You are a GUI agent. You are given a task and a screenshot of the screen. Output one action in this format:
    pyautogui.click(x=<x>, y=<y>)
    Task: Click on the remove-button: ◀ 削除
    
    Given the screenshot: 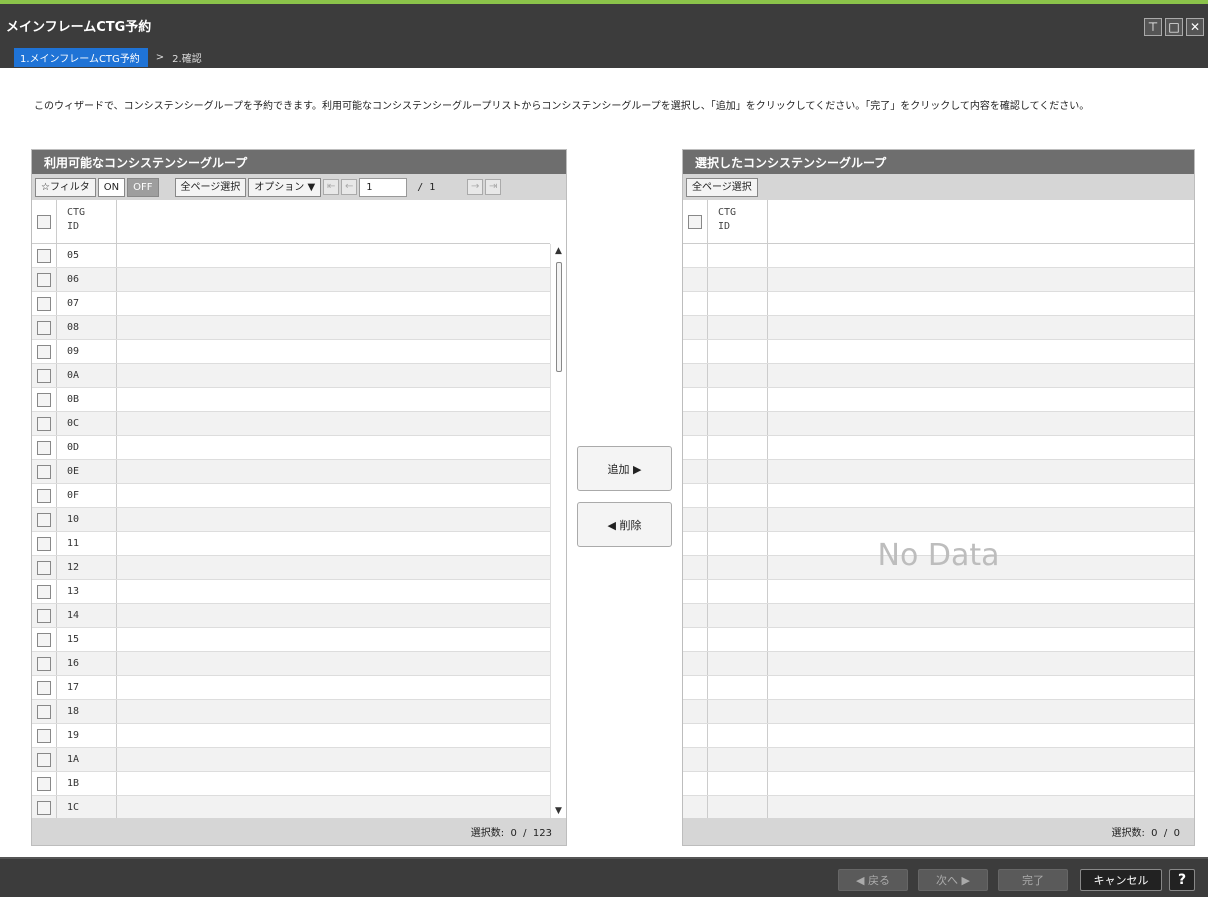 What is the action you would take?
    pyautogui.click(x=624, y=524)
    